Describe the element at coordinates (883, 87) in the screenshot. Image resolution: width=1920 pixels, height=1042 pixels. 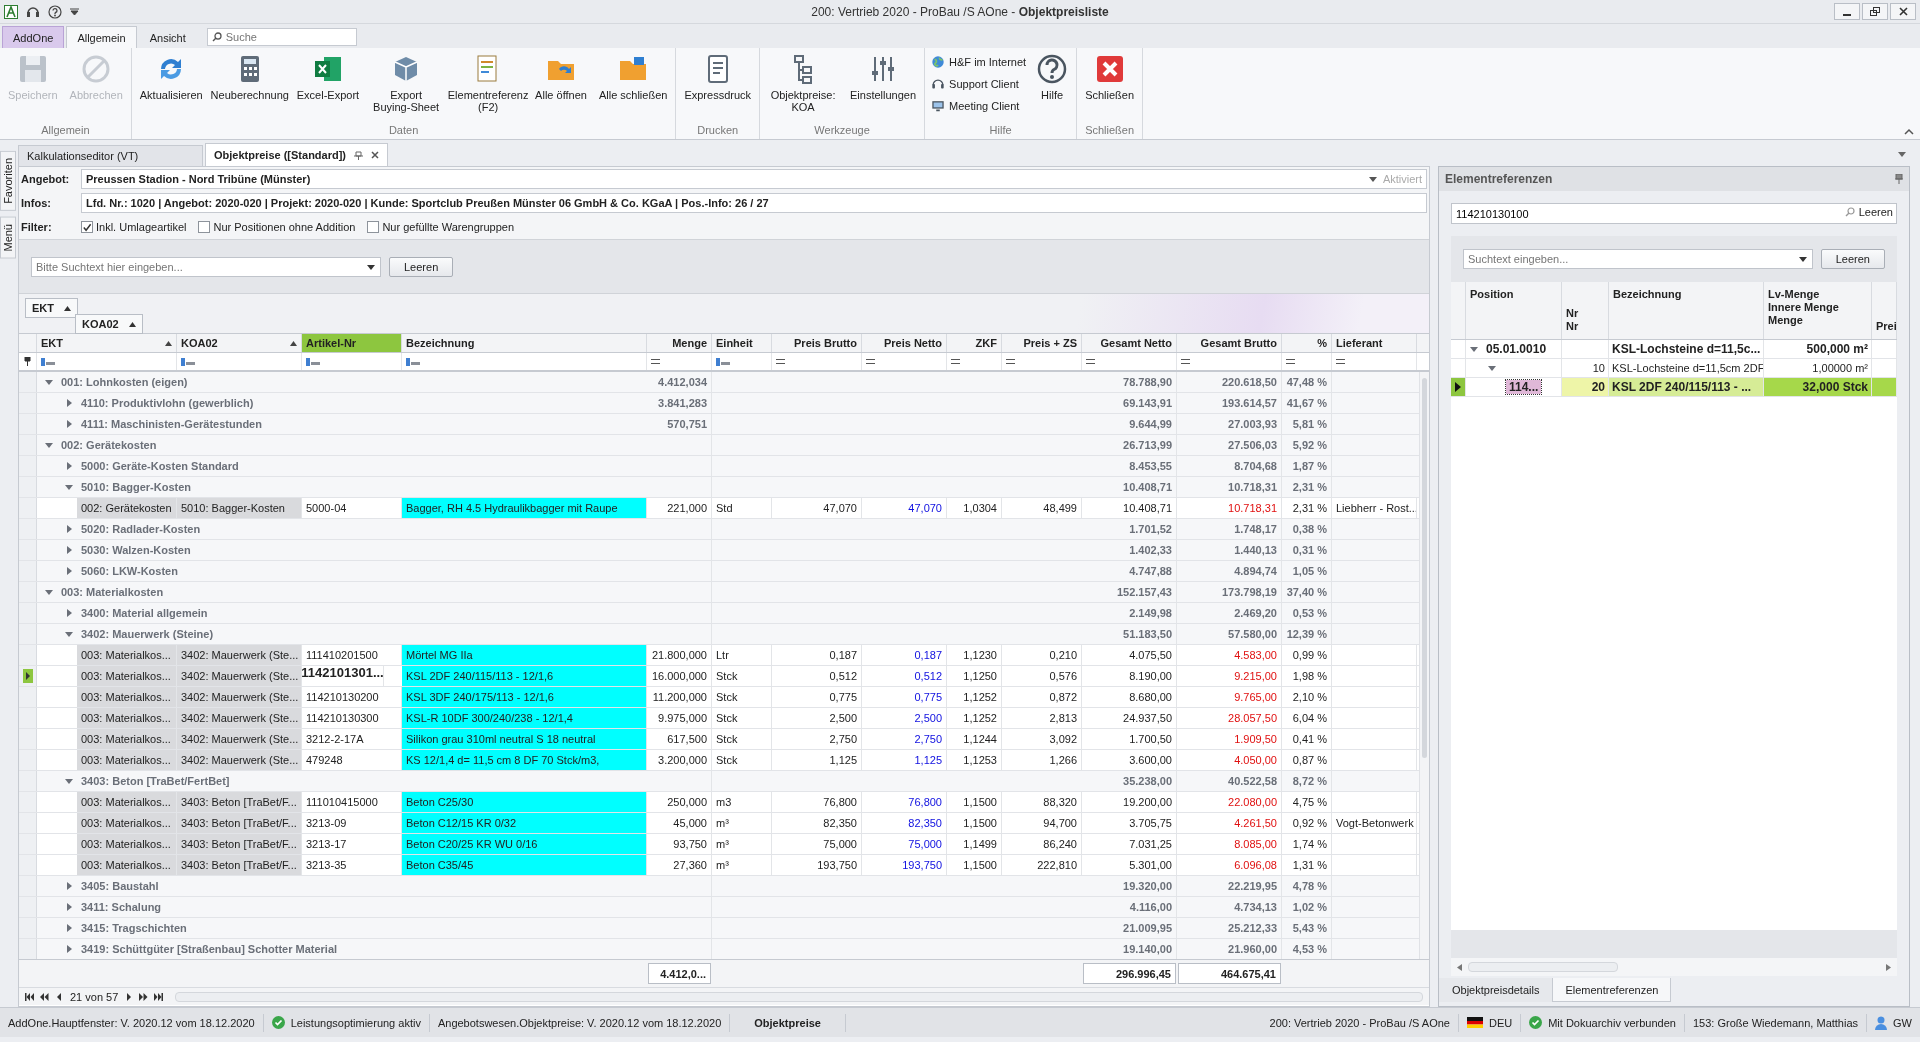
I see `toolbar-button: Einstellungen` at that location.